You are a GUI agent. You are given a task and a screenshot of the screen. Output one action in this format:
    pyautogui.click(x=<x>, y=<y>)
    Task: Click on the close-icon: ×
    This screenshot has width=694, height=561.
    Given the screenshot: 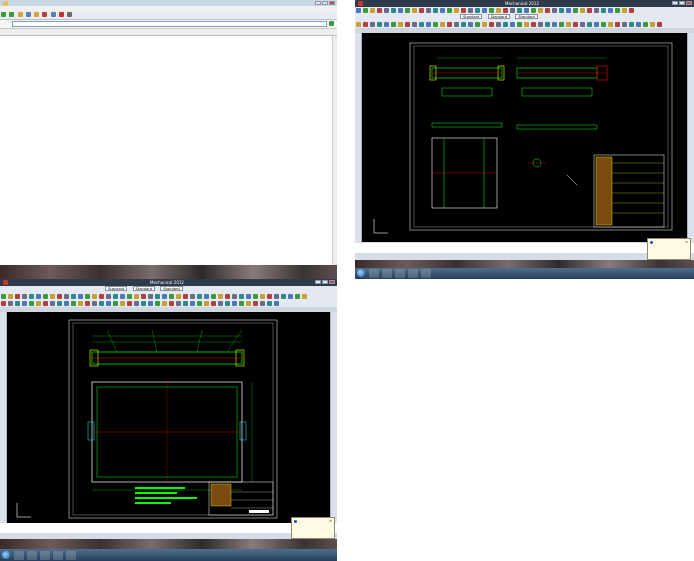 What is the action you would take?
    pyautogui.click(x=686, y=242)
    